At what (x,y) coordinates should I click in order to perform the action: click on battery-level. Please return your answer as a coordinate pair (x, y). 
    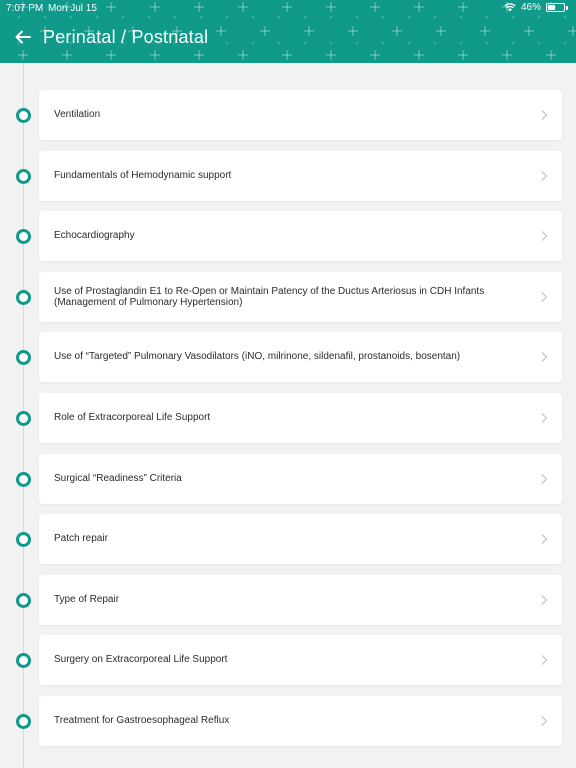
    Looking at the image, I should click on (551, 7).